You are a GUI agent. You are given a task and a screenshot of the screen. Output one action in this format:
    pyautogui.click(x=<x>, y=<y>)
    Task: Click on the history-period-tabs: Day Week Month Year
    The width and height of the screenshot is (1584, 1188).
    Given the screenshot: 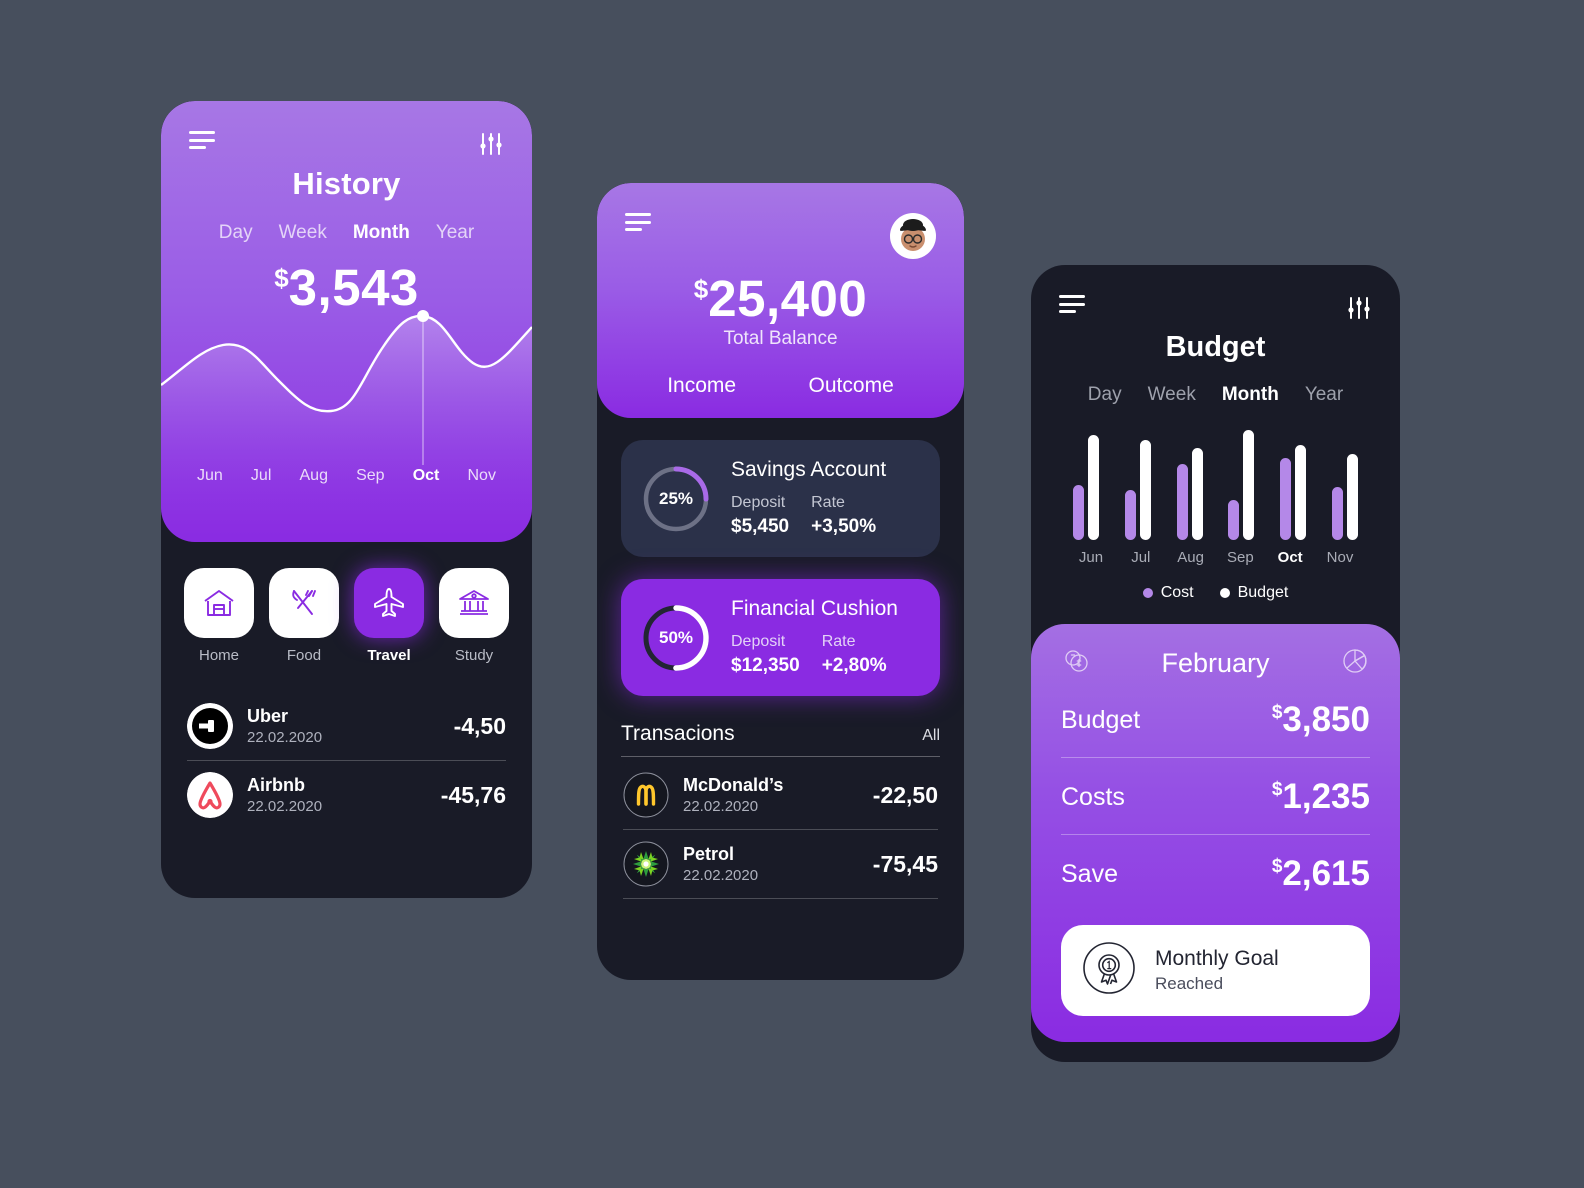 What is the action you would take?
    pyautogui.click(x=346, y=233)
    